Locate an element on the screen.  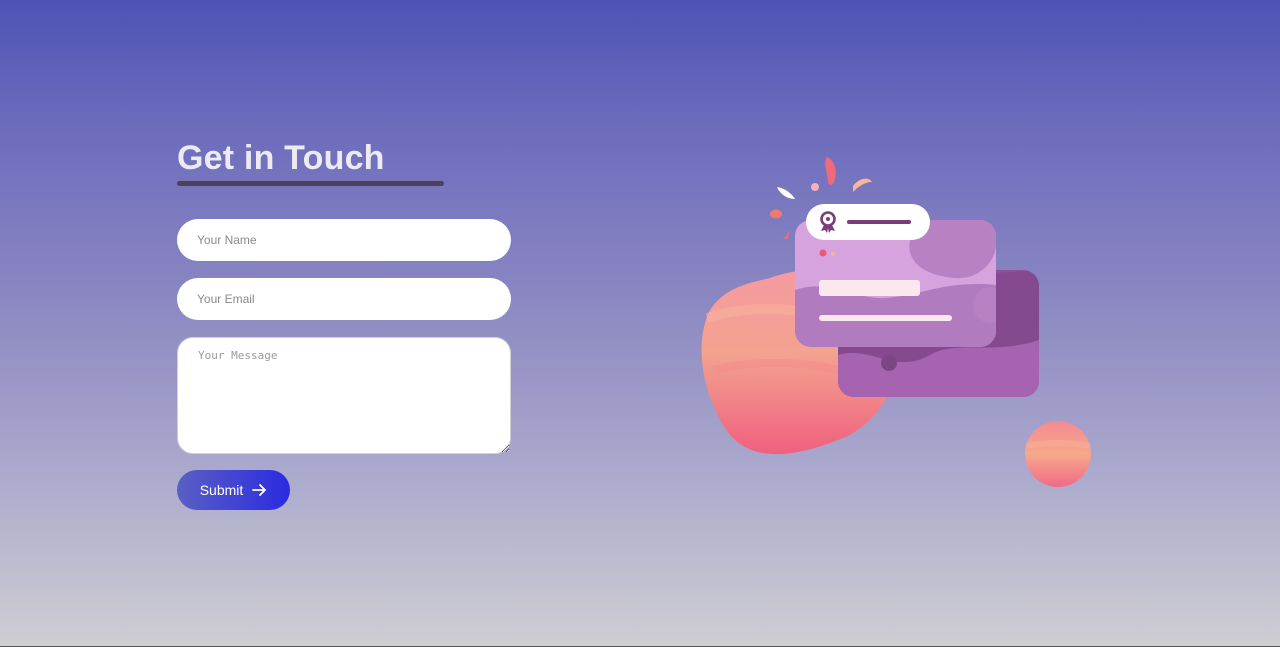
arrow-right-icon is located at coordinates (259, 490).